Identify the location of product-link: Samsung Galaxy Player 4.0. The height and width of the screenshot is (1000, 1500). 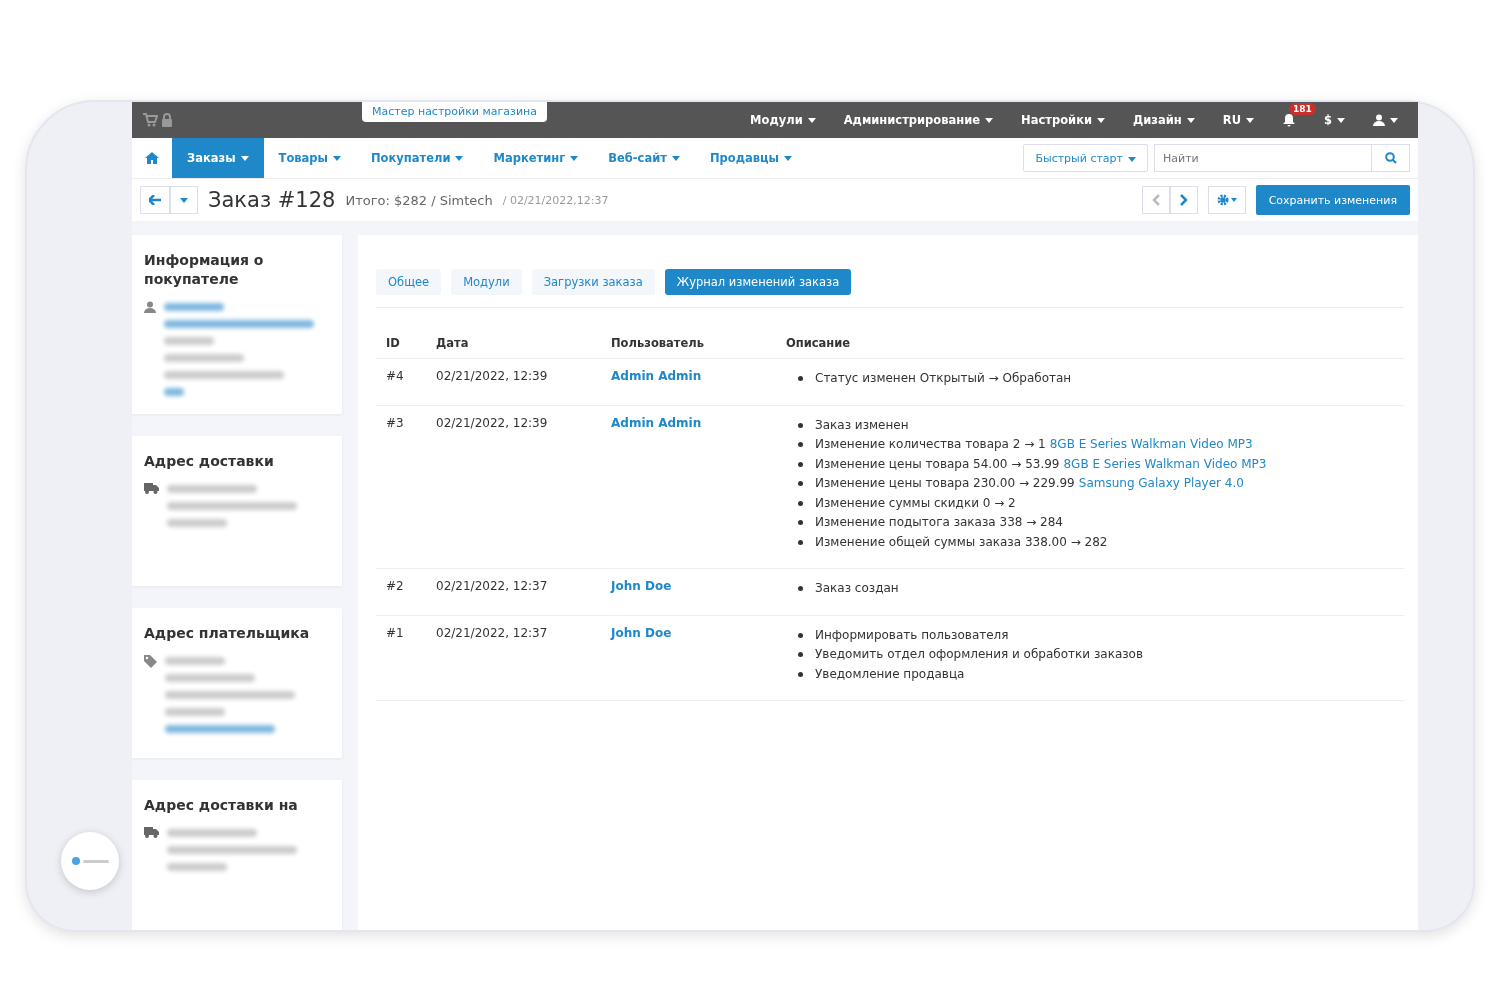
(1161, 483).